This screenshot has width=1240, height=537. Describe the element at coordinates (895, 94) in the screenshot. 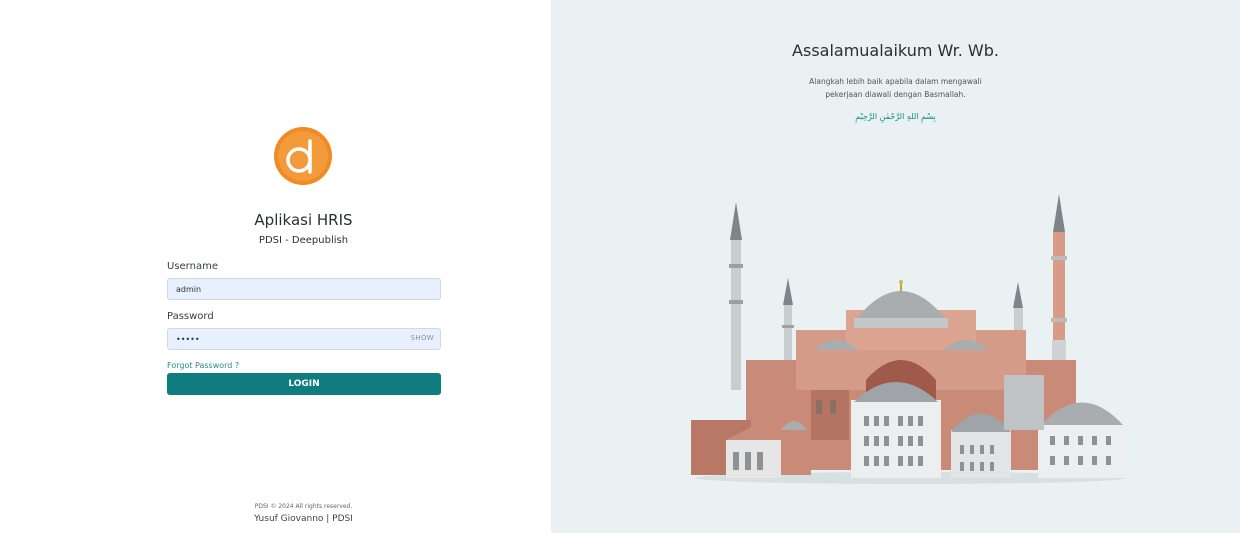

I see `description-line-2: pekerjaan diawali dengan Basmallah.` at that location.